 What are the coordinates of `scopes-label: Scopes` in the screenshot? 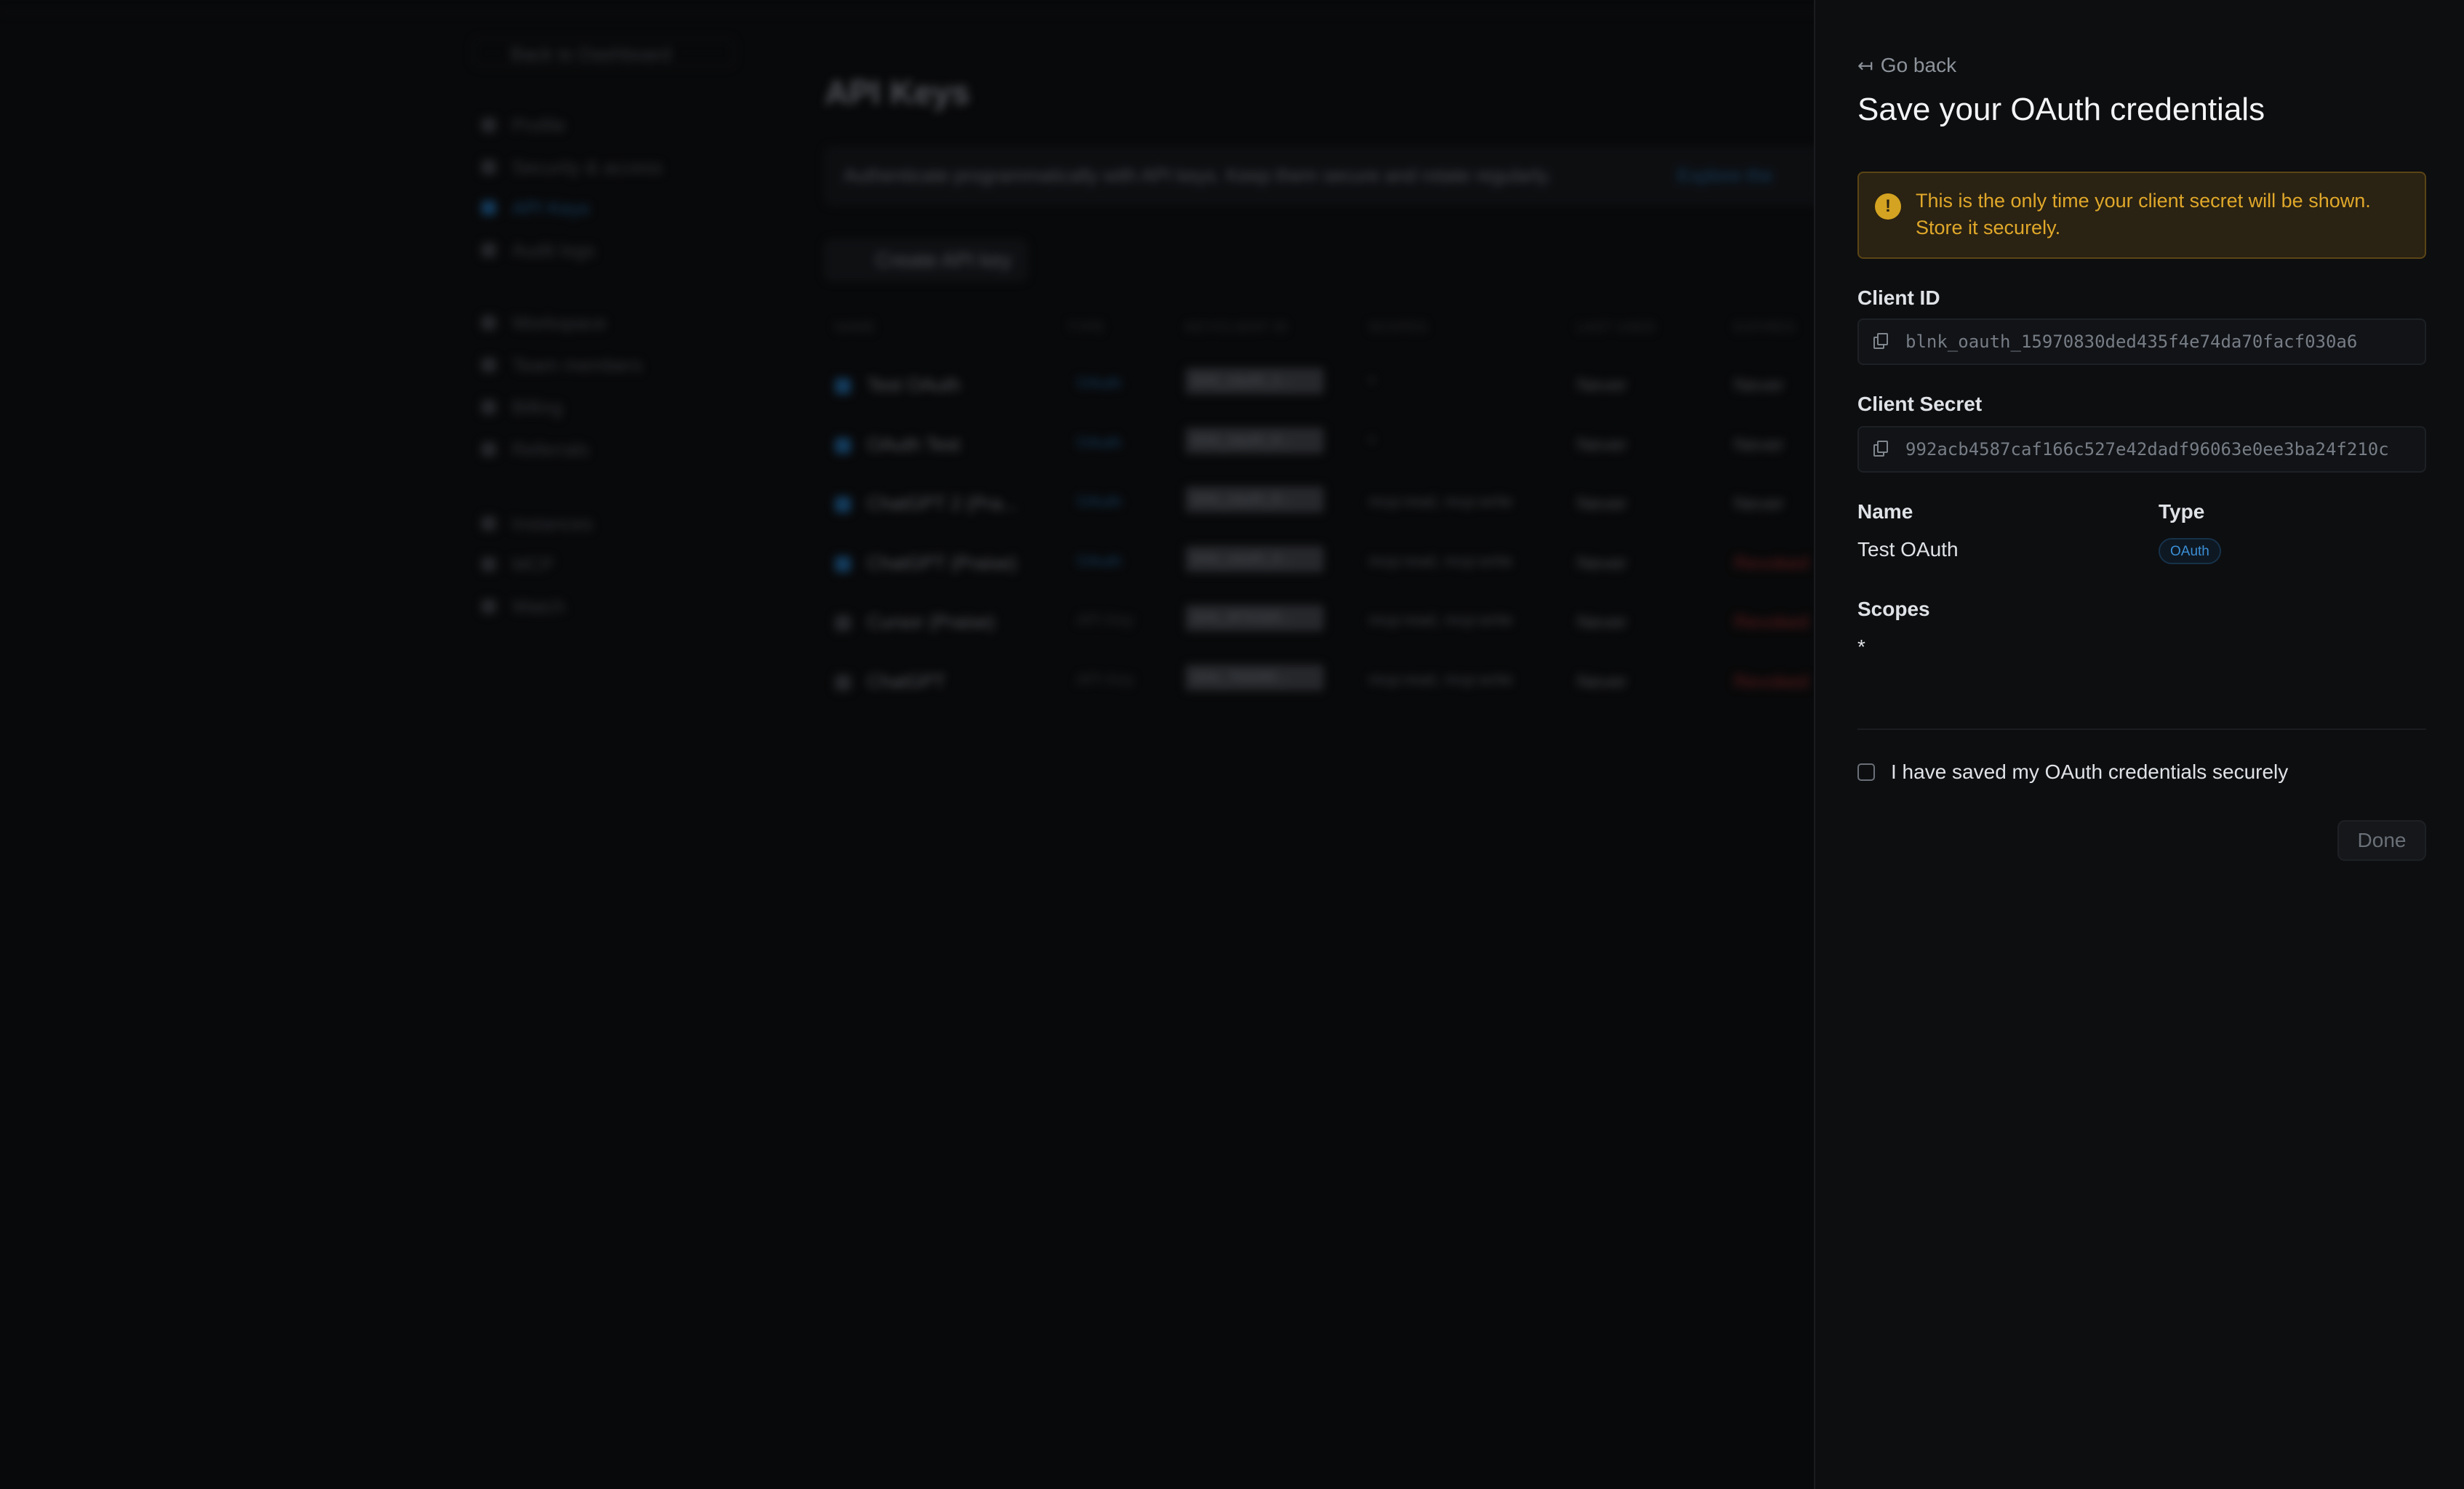 It's located at (1893, 609).